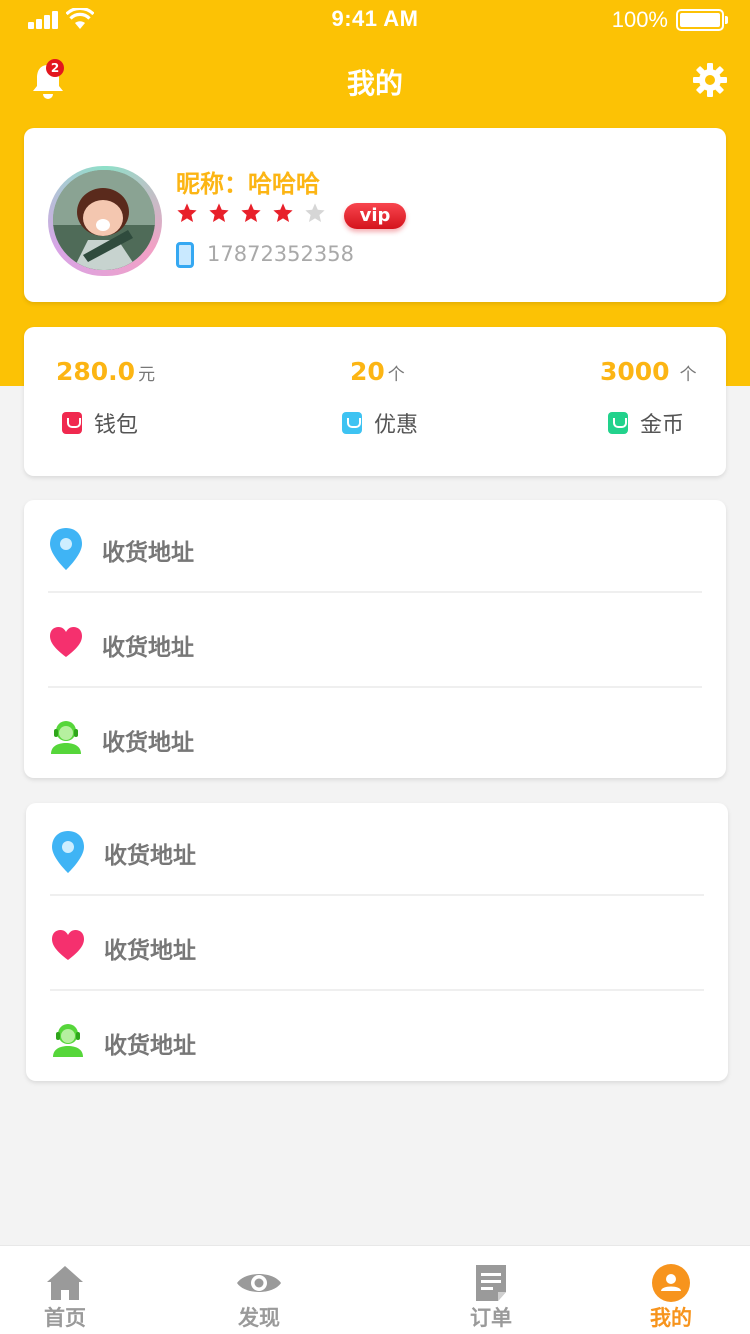 The height and width of the screenshot is (1334, 750). What do you see at coordinates (375, 20) in the screenshot?
I see `status-bar: 9:41 AM 100%` at bounding box center [375, 20].